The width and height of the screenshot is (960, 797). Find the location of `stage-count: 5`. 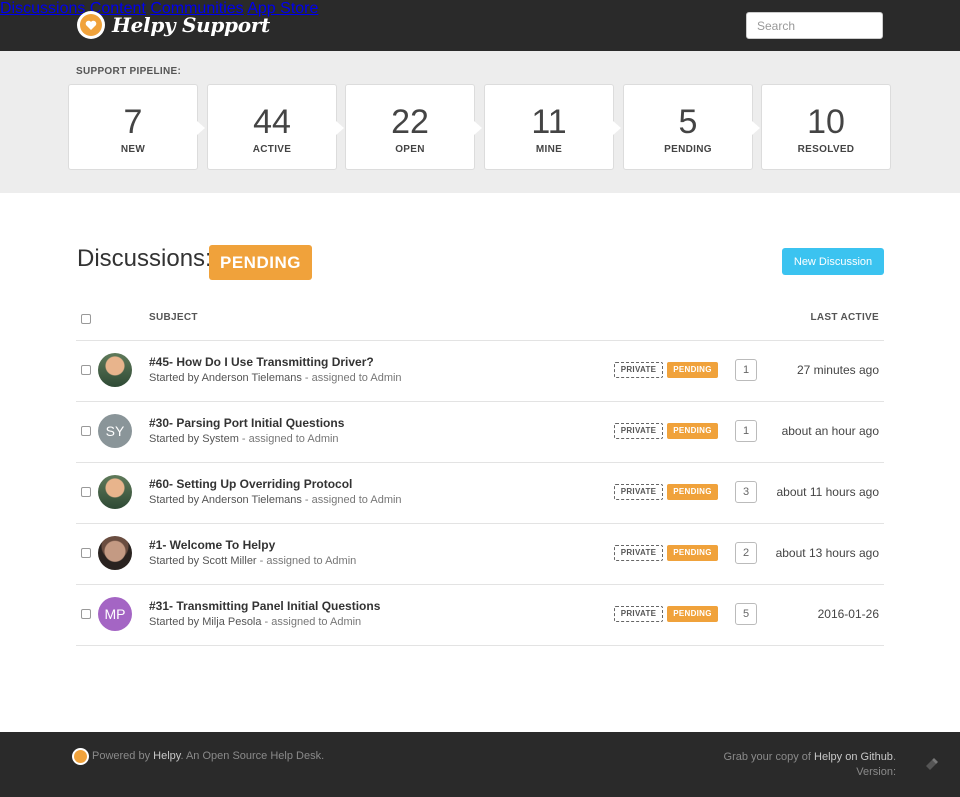

stage-count: 5 is located at coordinates (688, 122).